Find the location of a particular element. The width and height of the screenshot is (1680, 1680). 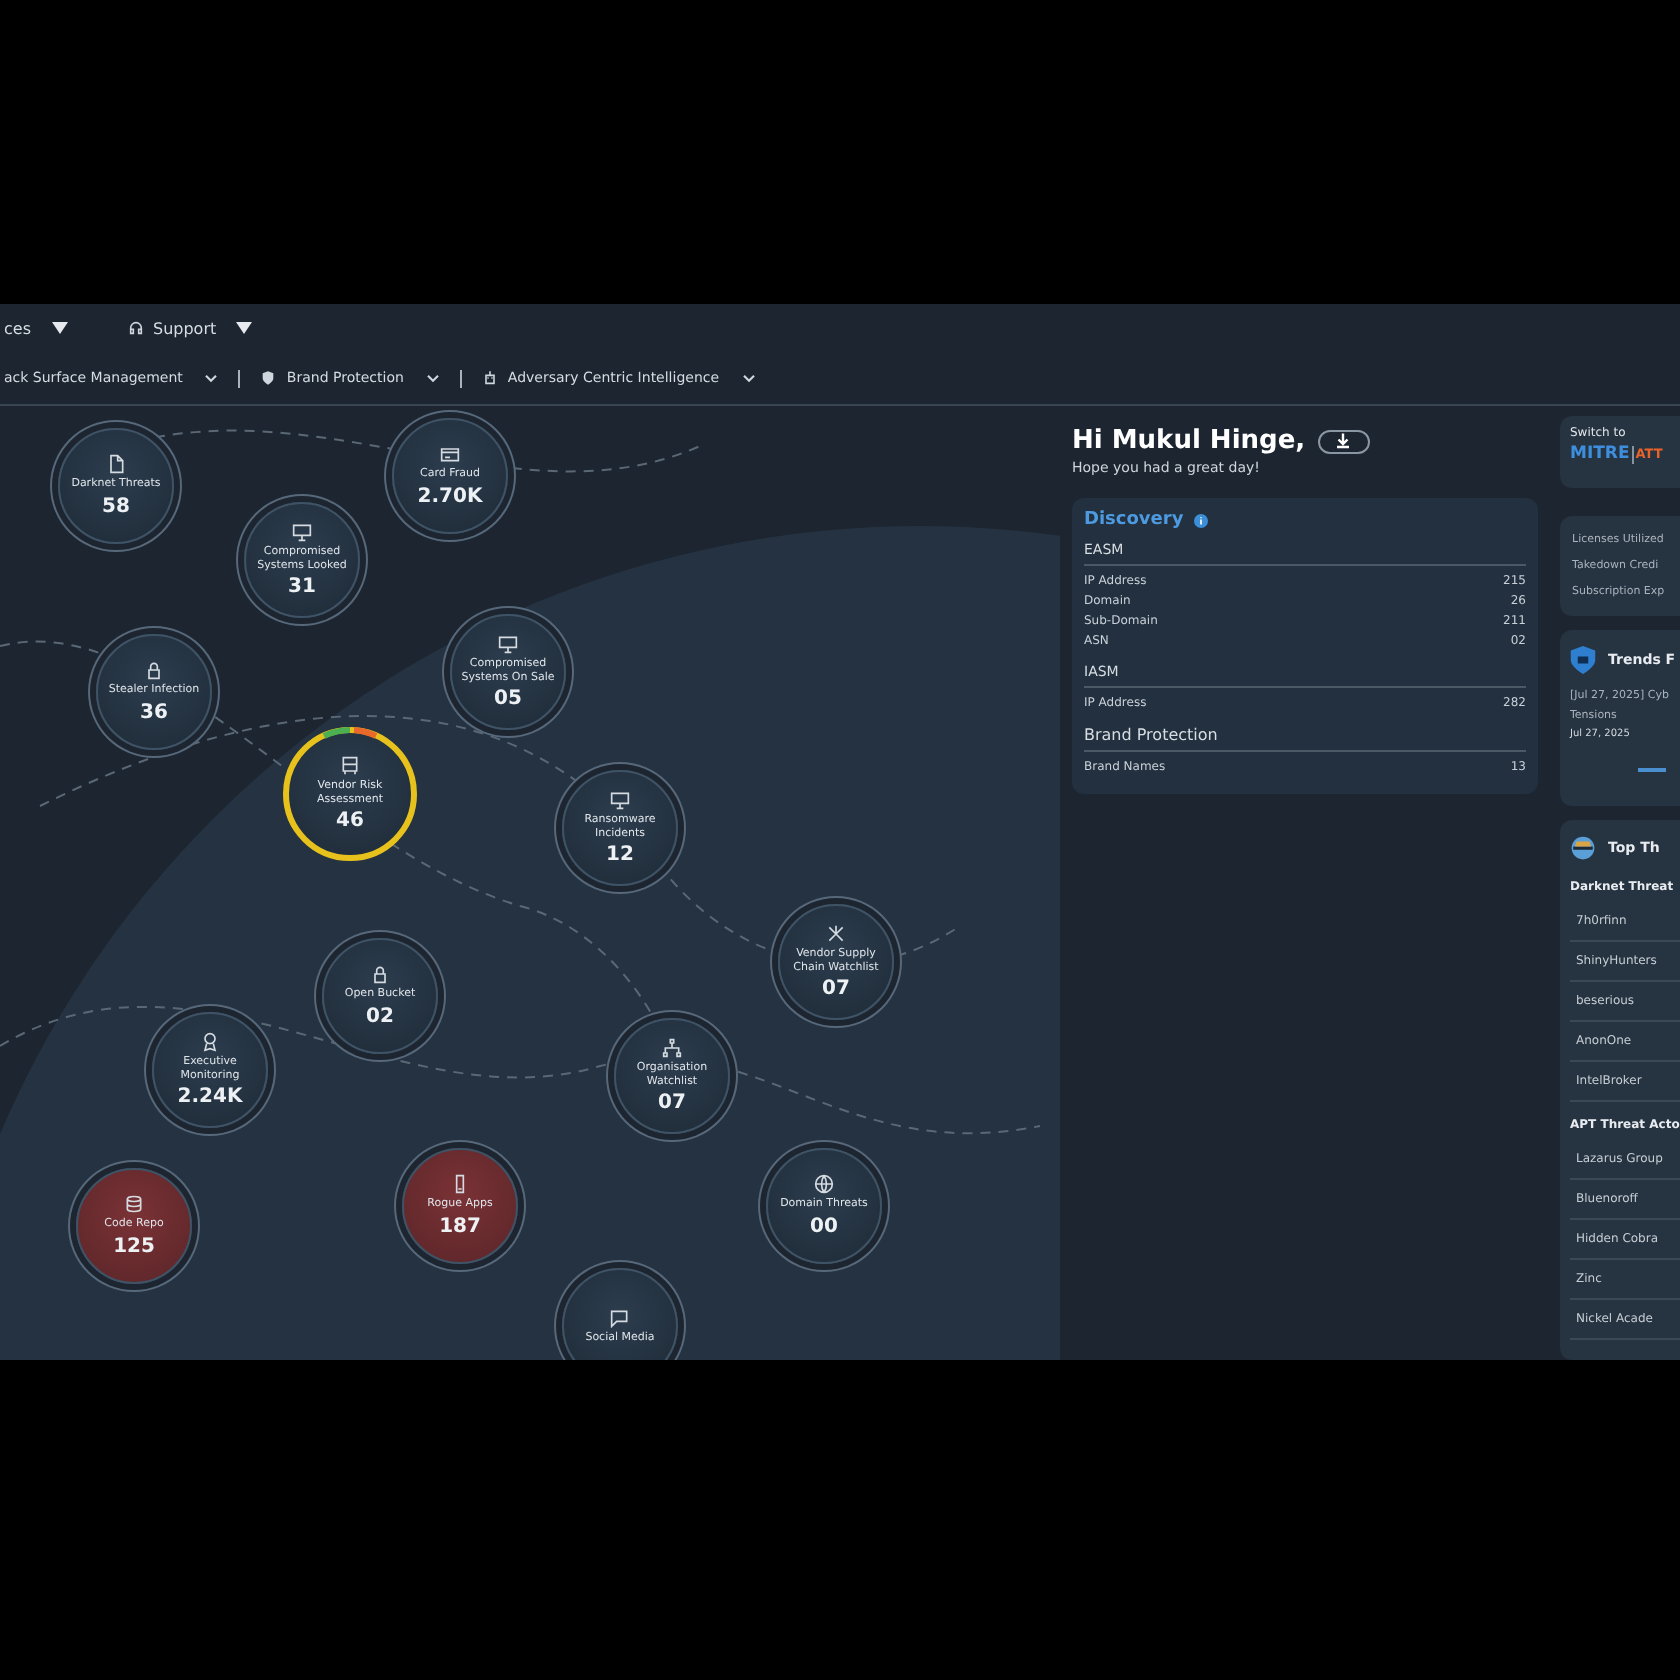

node-count: 12 is located at coordinates (620, 855).